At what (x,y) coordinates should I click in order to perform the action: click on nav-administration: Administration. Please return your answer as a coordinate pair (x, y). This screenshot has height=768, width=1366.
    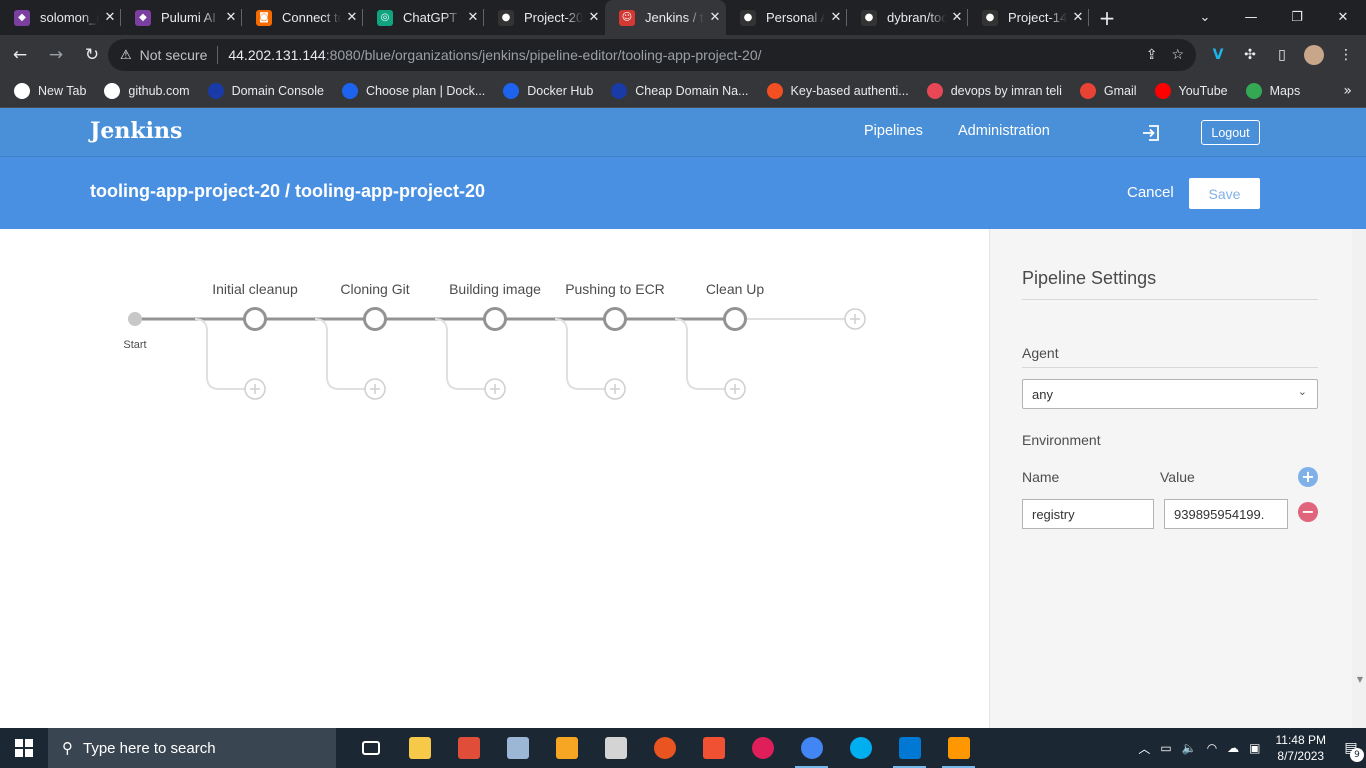
    Looking at the image, I should click on (1004, 131).